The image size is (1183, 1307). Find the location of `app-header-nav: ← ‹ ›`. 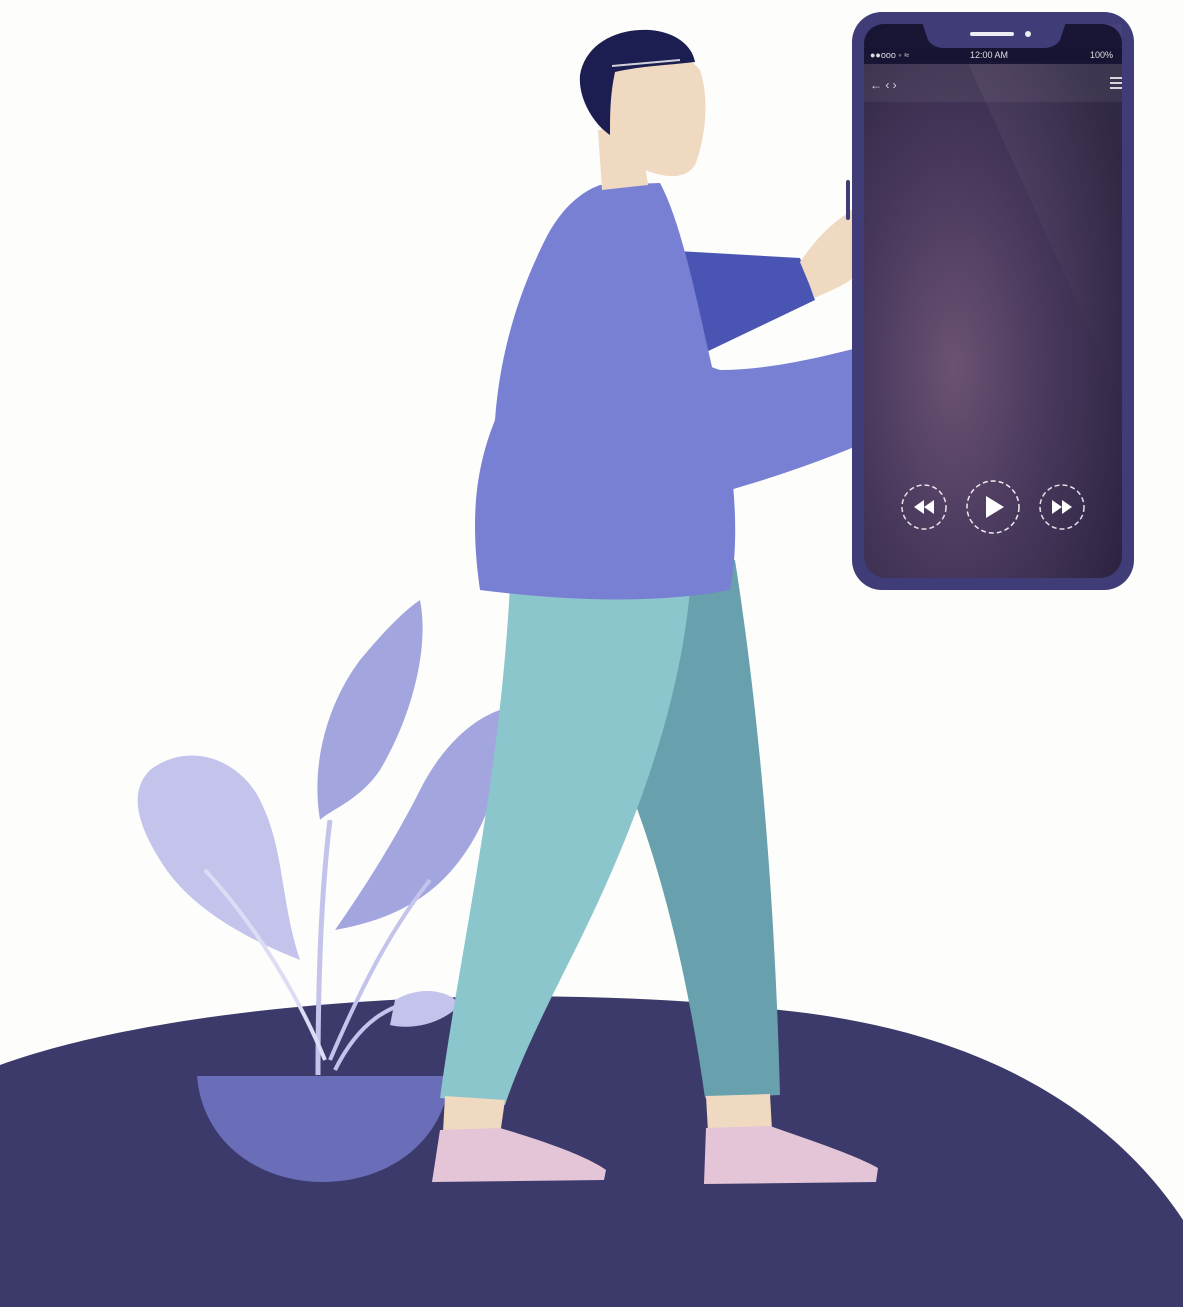

app-header-nav: ← ‹ › is located at coordinates (883, 85).